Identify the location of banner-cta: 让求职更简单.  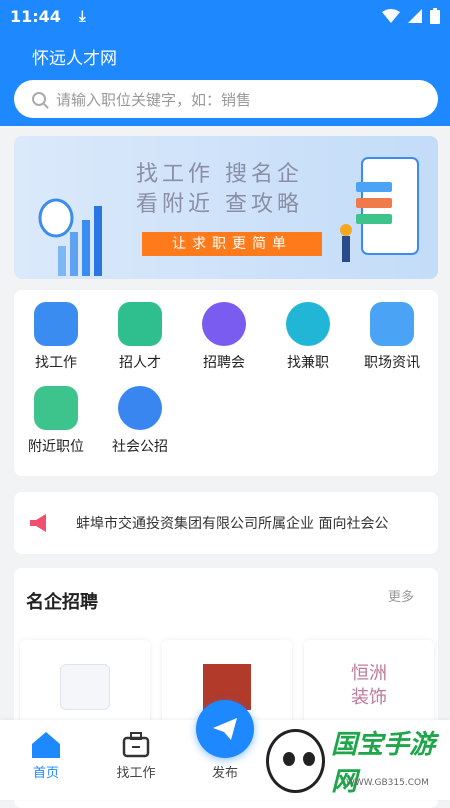
(232, 244).